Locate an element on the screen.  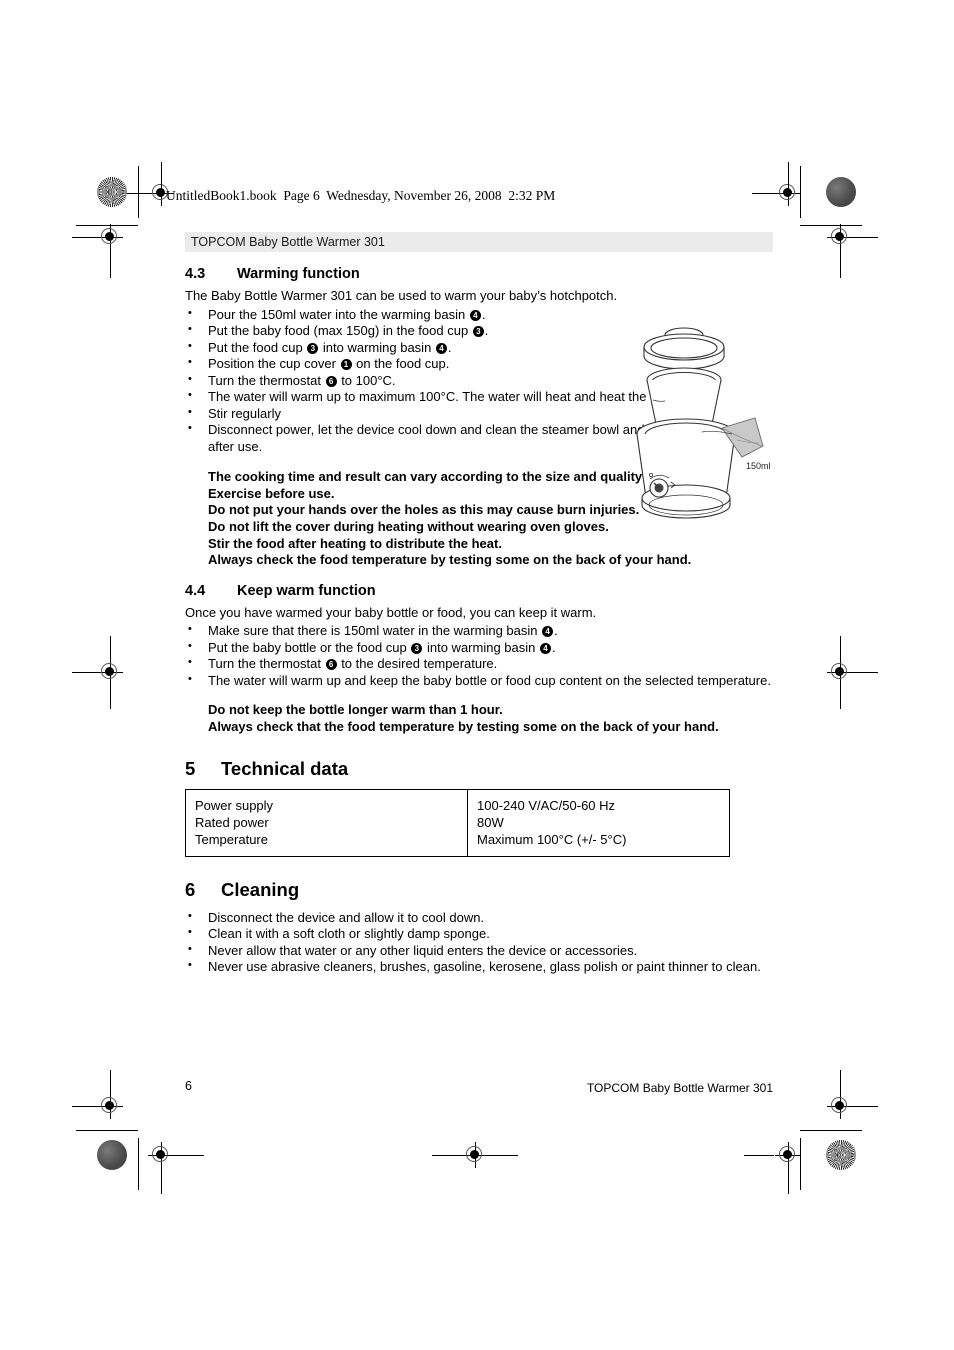
heading-4-3-number: 4.3 is located at coordinates (195, 274).